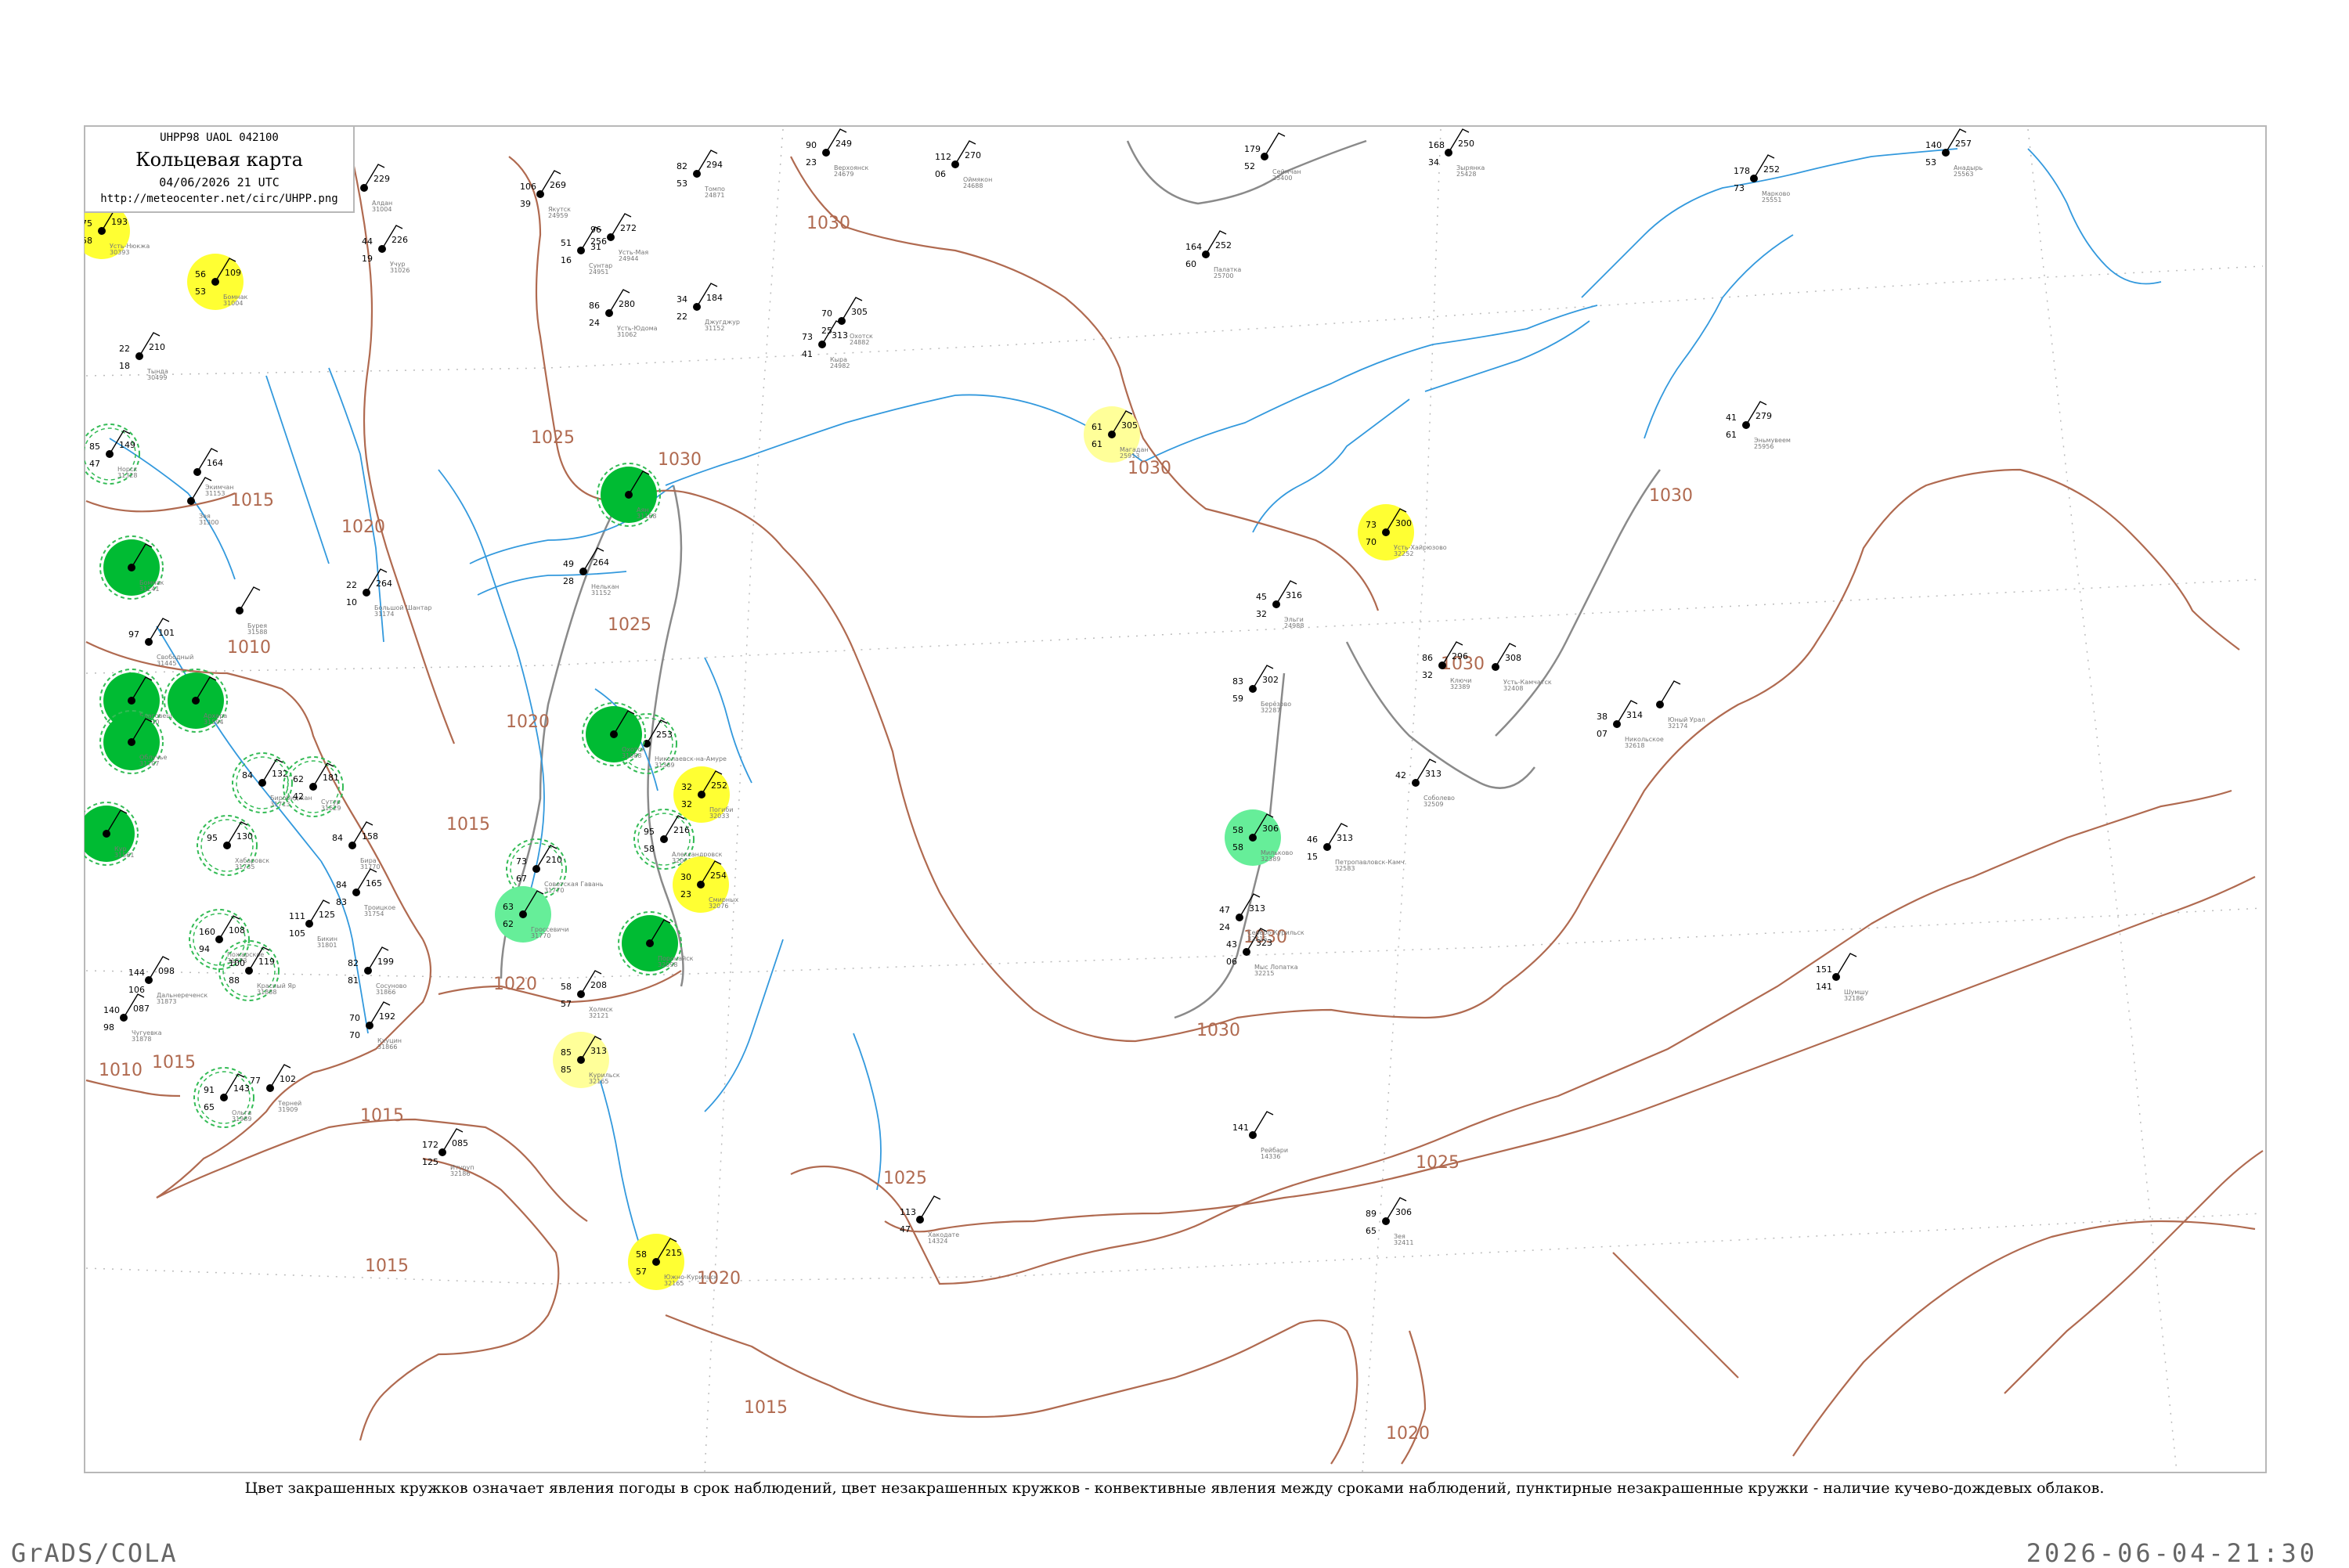 The width and height of the screenshot is (2349, 1568). I want to click on station-name: Анадырь, so click(1969, 167).